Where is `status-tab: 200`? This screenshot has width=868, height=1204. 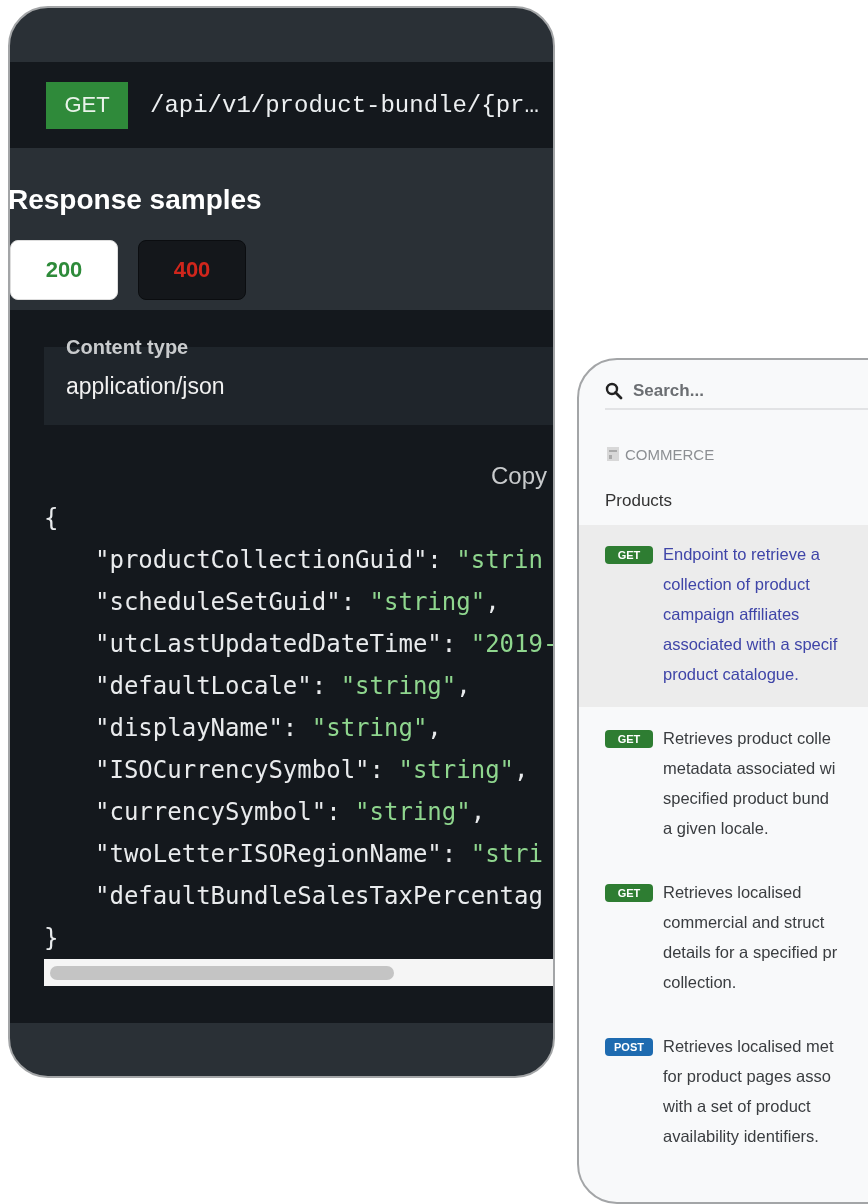 status-tab: 200 is located at coordinates (64, 270).